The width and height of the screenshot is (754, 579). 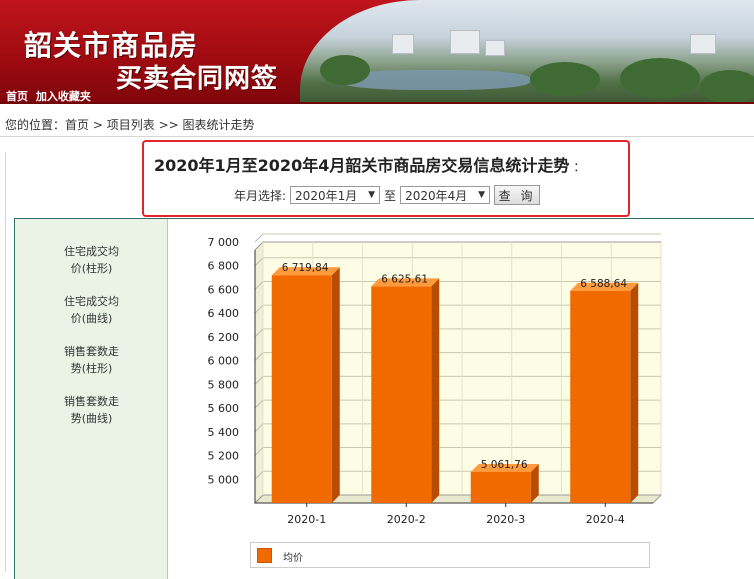 What do you see at coordinates (224, 456) in the screenshot?
I see `y-tick-label: 5 200` at bounding box center [224, 456].